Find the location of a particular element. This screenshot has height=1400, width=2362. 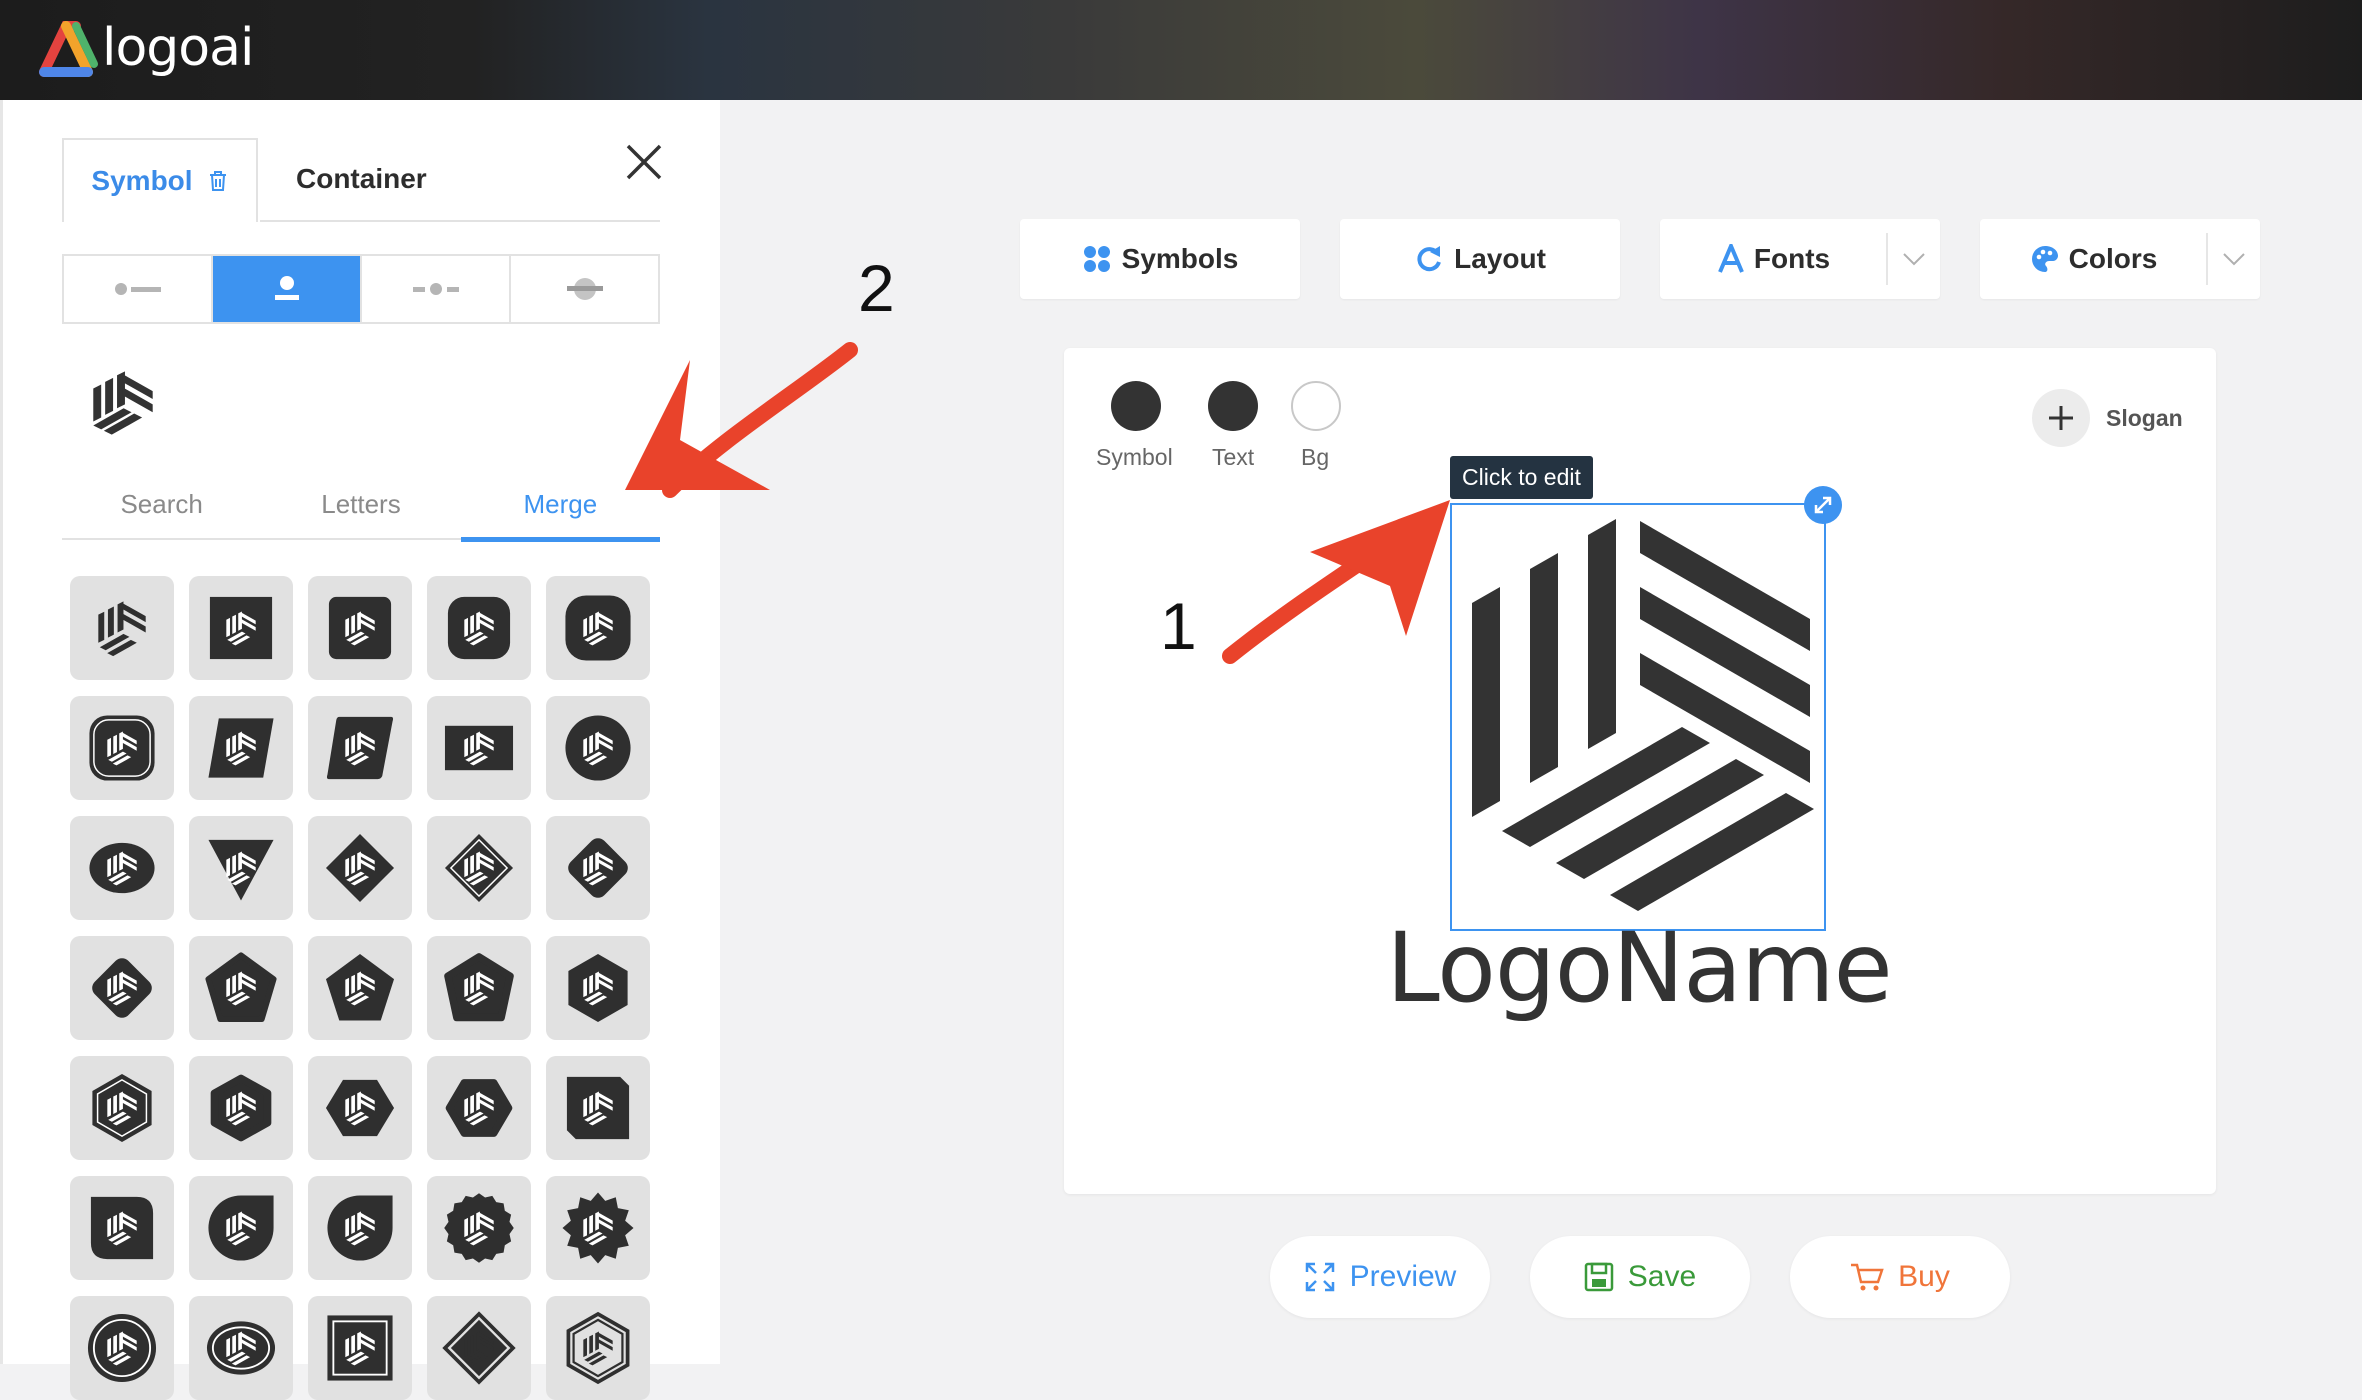

tab-symbol-label: Symbol is located at coordinates (142, 180).